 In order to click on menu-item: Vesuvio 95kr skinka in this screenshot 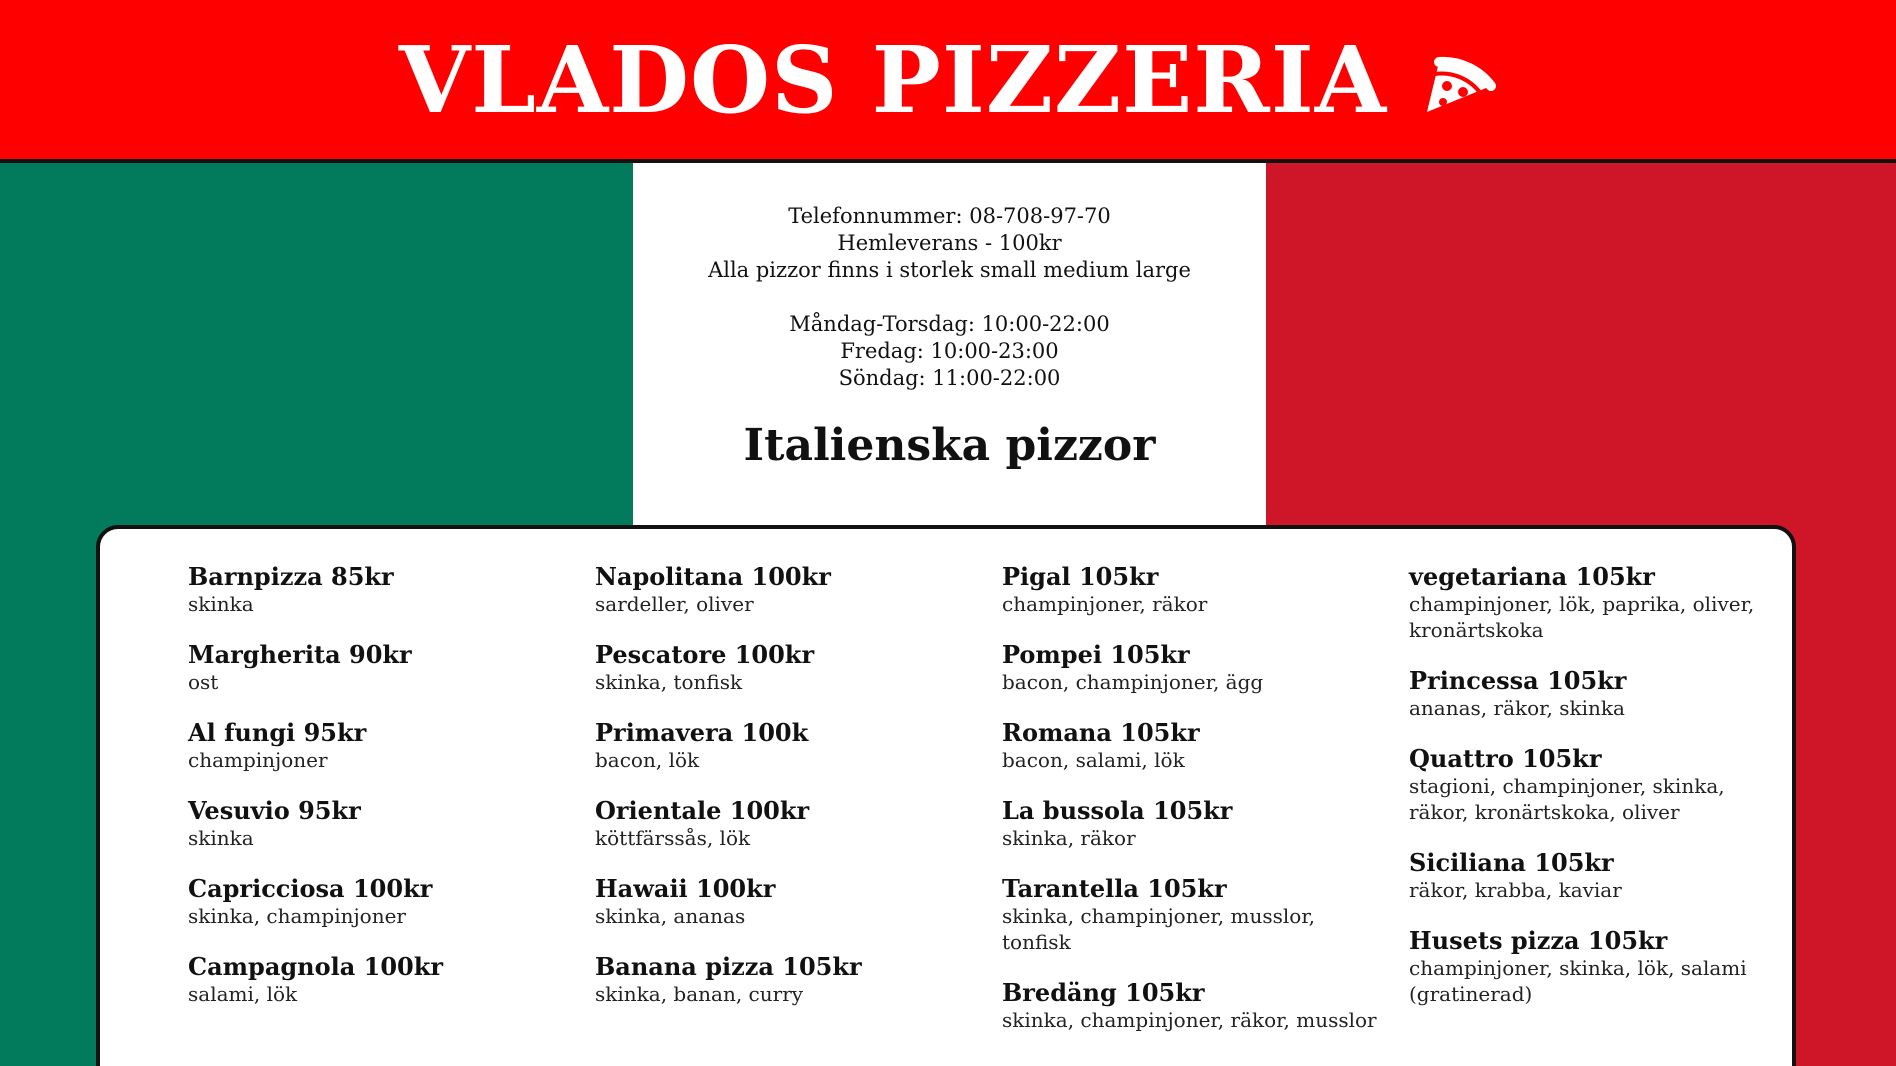, I will do `click(375, 824)`.